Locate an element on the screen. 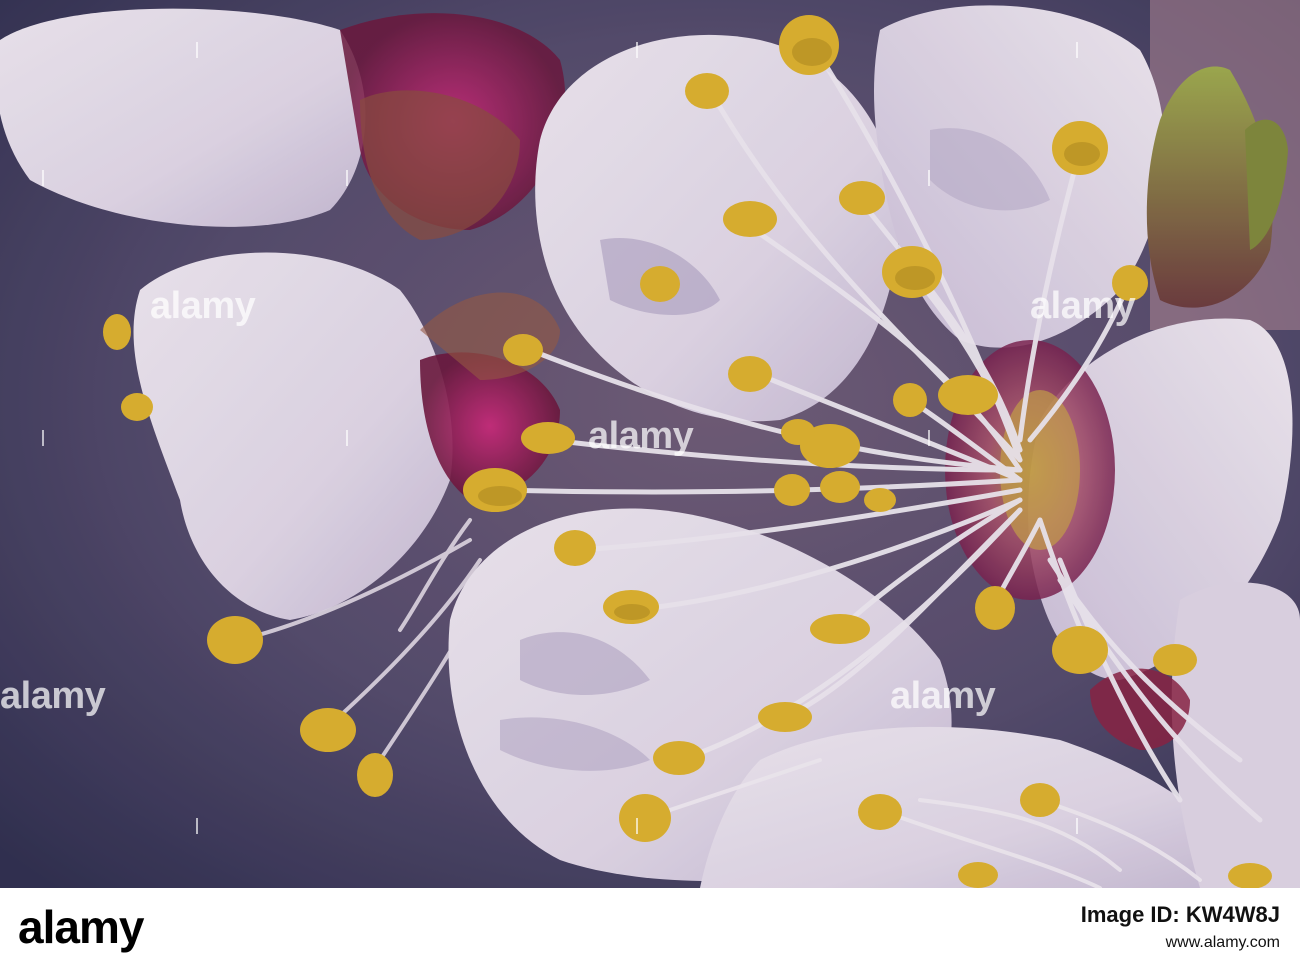 The height and width of the screenshot is (976, 1300). footer-logo: alamy is located at coordinates (81, 927).